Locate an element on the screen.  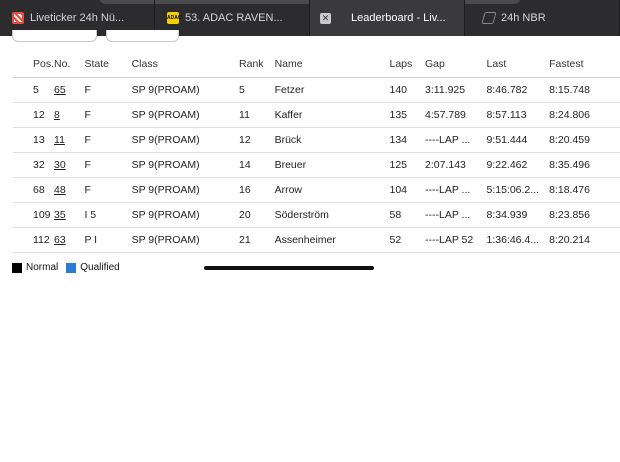
header-laps: Laps is located at coordinates (407, 65).